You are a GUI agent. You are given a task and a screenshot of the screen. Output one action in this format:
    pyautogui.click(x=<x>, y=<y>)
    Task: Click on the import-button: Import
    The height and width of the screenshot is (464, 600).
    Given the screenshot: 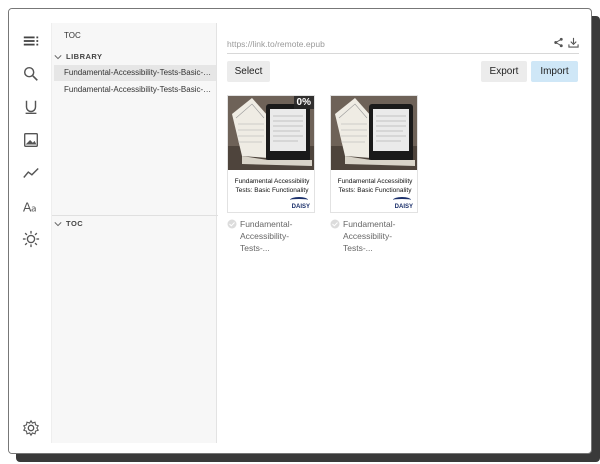 What is the action you would take?
    pyautogui.click(x=554, y=71)
    